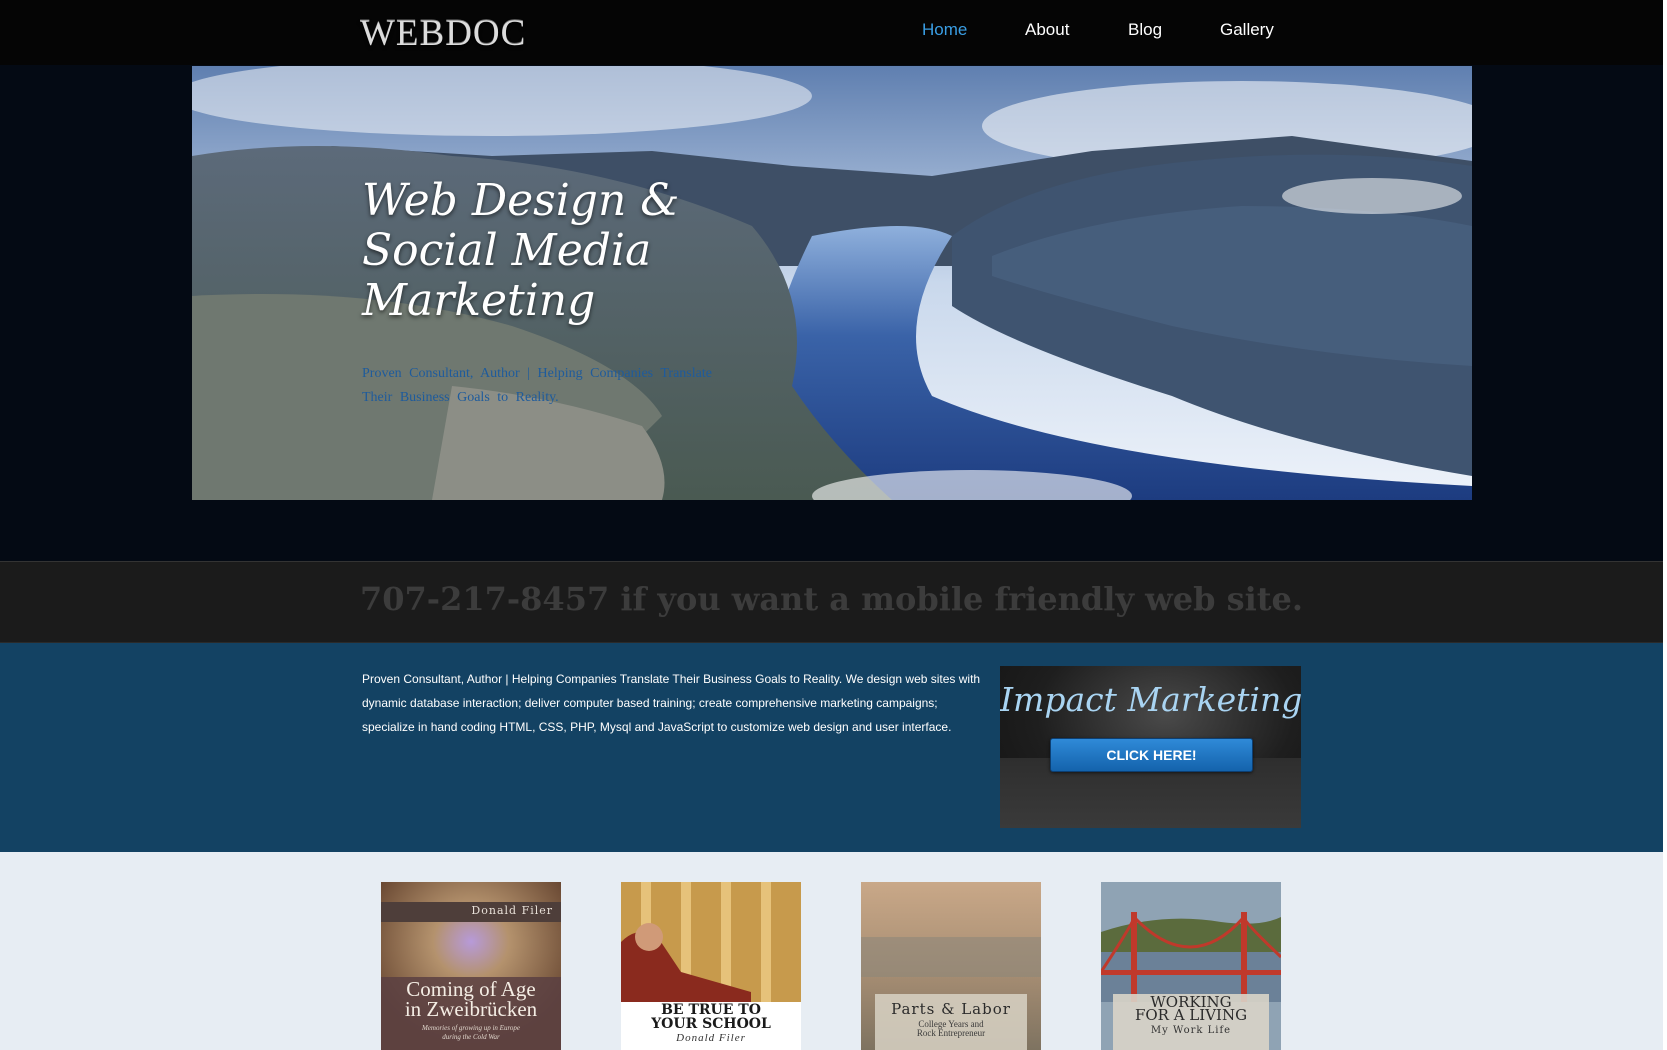  What do you see at coordinates (1151, 755) in the screenshot?
I see `click-here-button: CLICK HERE!` at bounding box center [1151, 755].